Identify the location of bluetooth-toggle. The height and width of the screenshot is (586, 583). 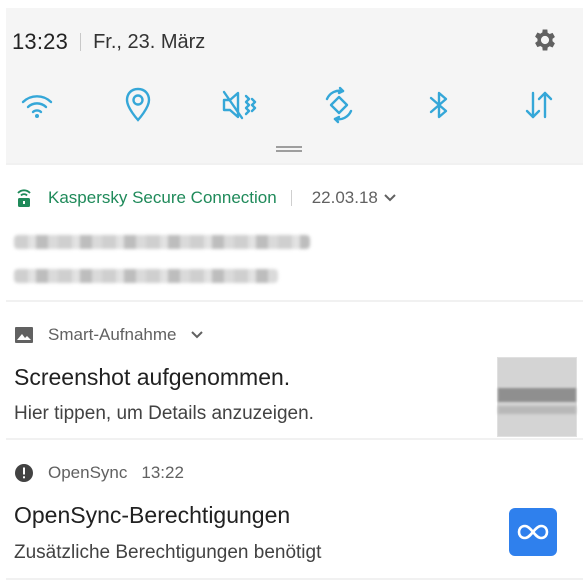
(439, 105).